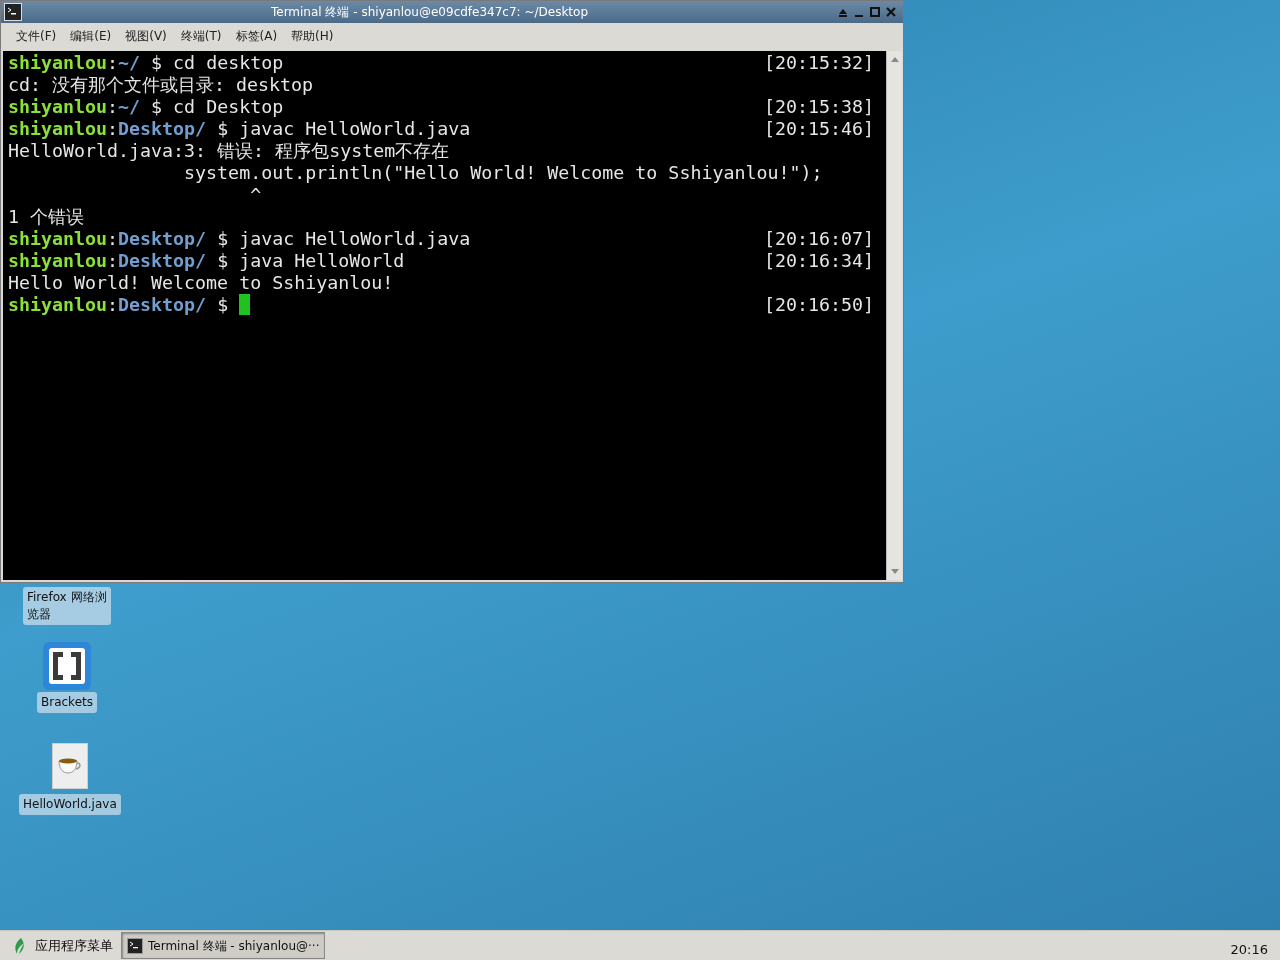 The width and height of the screenshot is (1280, 960). Describe the element at coordinates (69, 766) in the screenshot. I see `coffee-cup-icon` at that location.